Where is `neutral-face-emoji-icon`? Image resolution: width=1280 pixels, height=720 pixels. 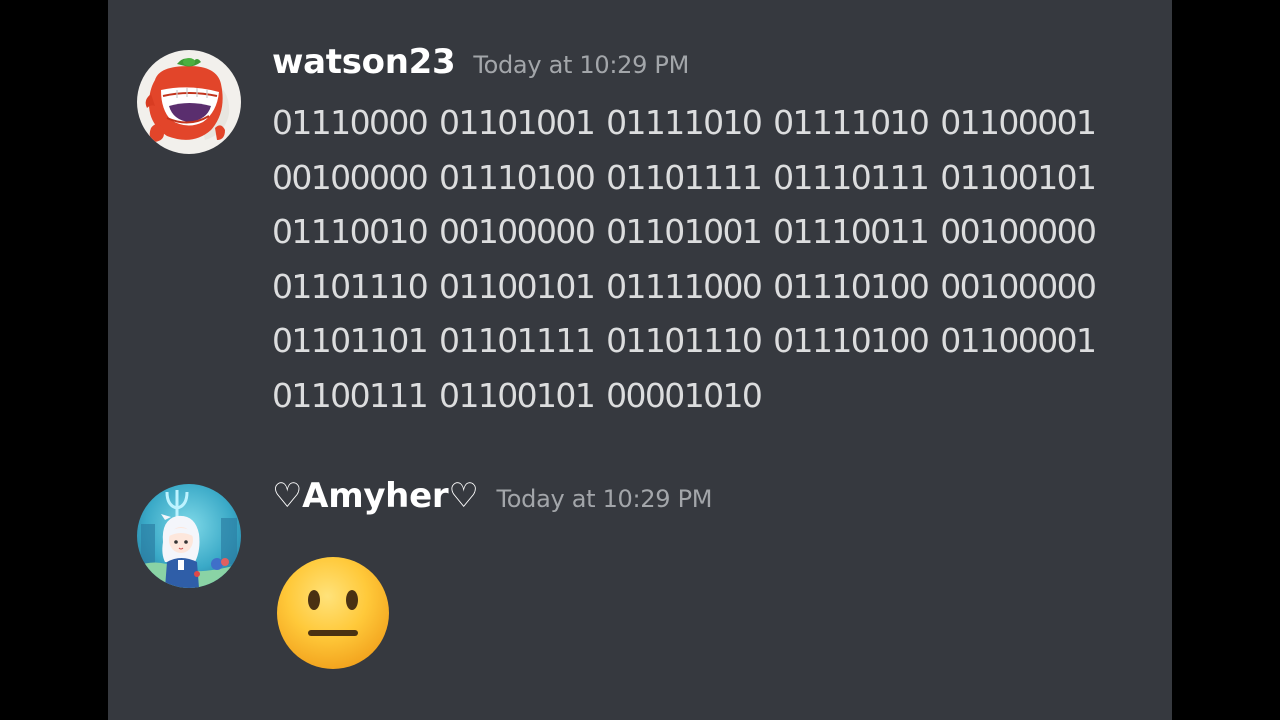
neutral-face-emoji-icon is located at coordinates (333, 613).